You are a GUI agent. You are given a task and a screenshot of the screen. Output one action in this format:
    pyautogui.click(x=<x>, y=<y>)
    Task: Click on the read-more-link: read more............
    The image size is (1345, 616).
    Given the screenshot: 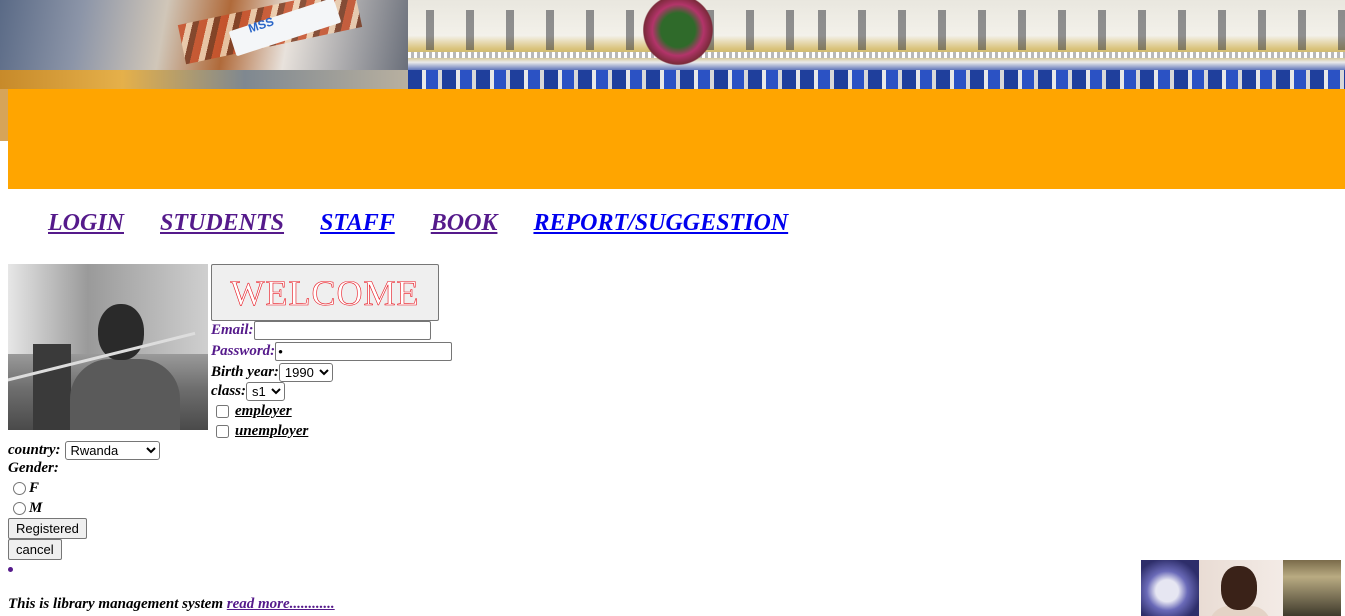 What is the action you would take?
    pyautogui.click(x=281, y=604)
    